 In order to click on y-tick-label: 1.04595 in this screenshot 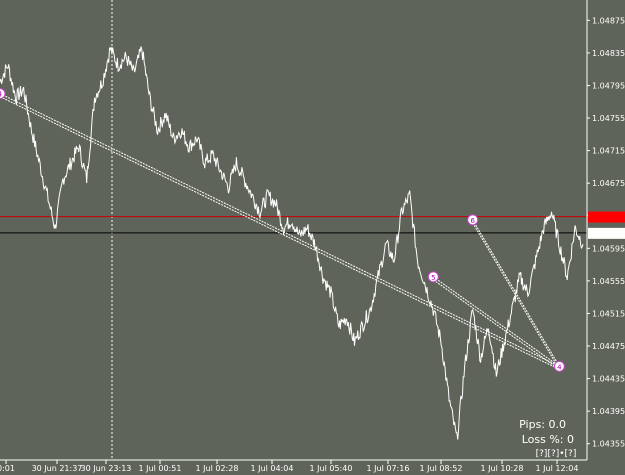, I will do `click(608, 248)`.